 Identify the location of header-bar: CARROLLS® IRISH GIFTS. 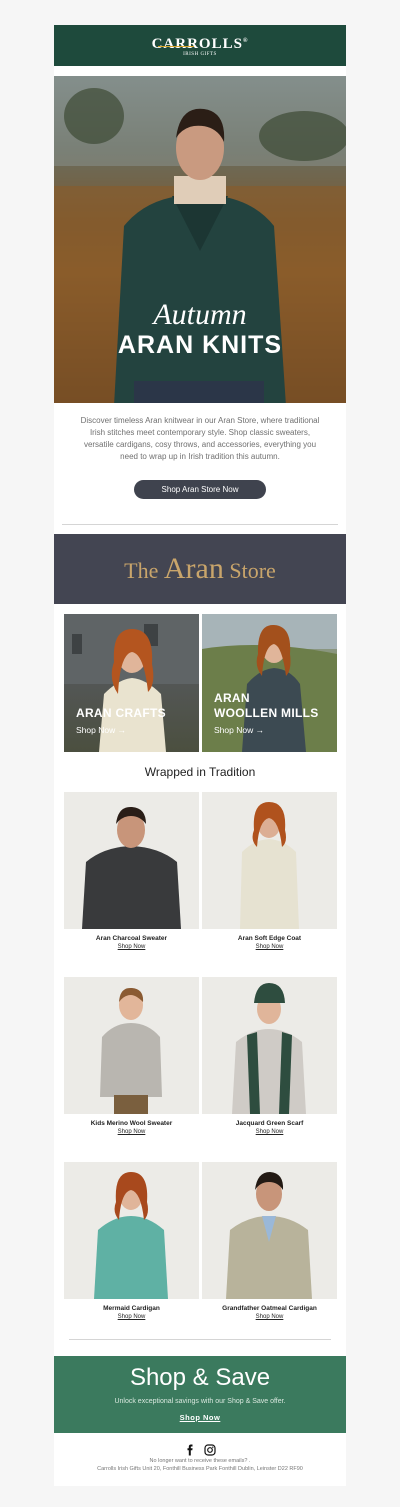
(200, 45).